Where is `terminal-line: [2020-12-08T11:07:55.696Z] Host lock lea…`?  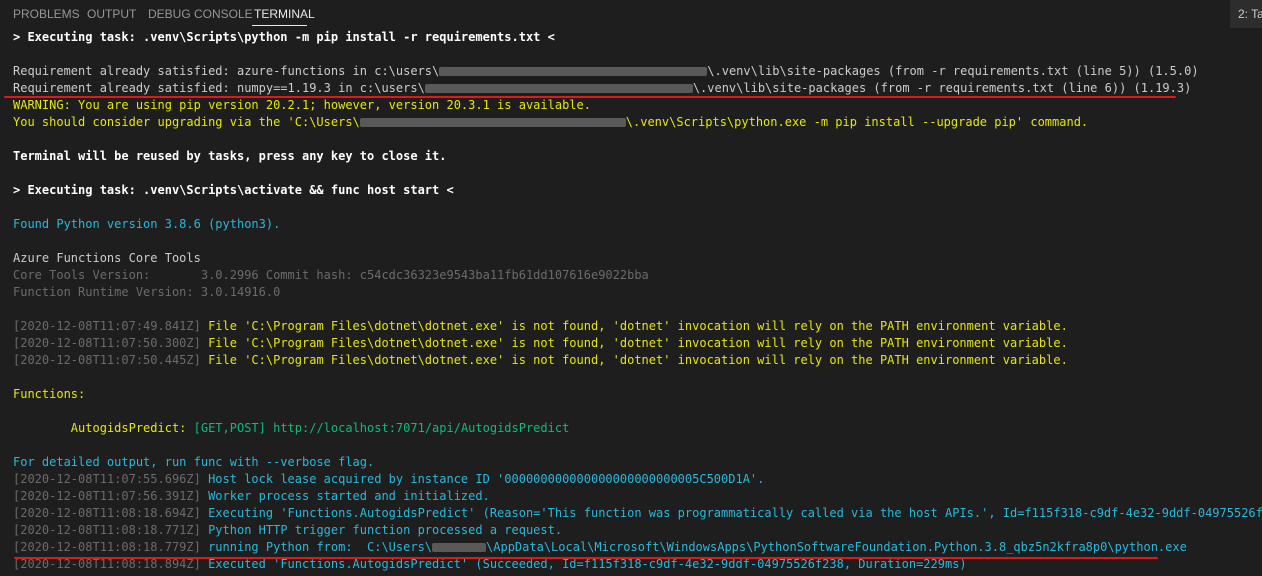
terminal-line: [2020-12-08T11:07:55.696Z] Host lock lea… is located at coordinates (388, 480).